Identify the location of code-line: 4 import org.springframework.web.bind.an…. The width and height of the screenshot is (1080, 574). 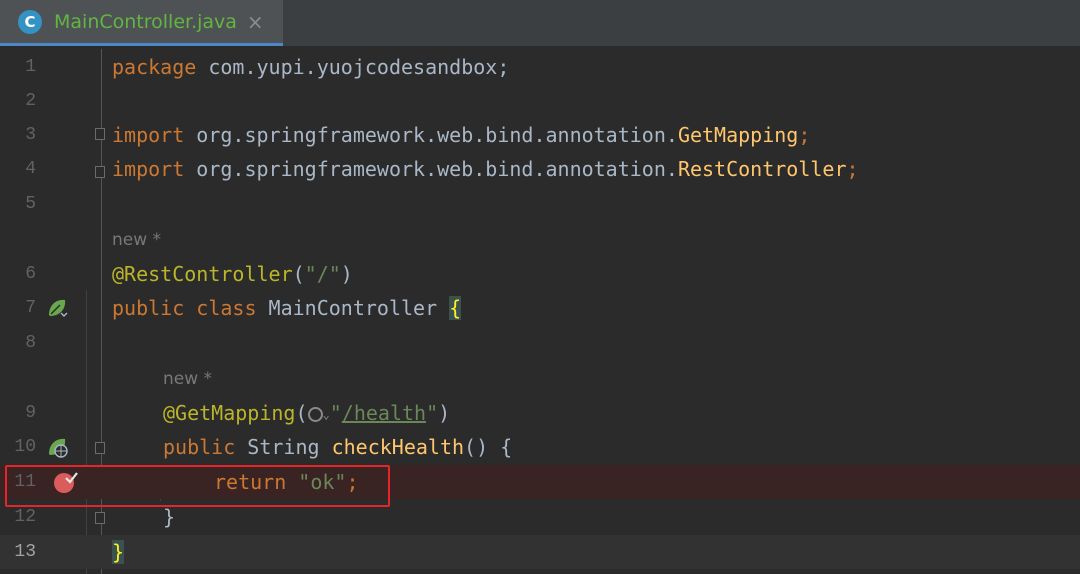
(540, 169).